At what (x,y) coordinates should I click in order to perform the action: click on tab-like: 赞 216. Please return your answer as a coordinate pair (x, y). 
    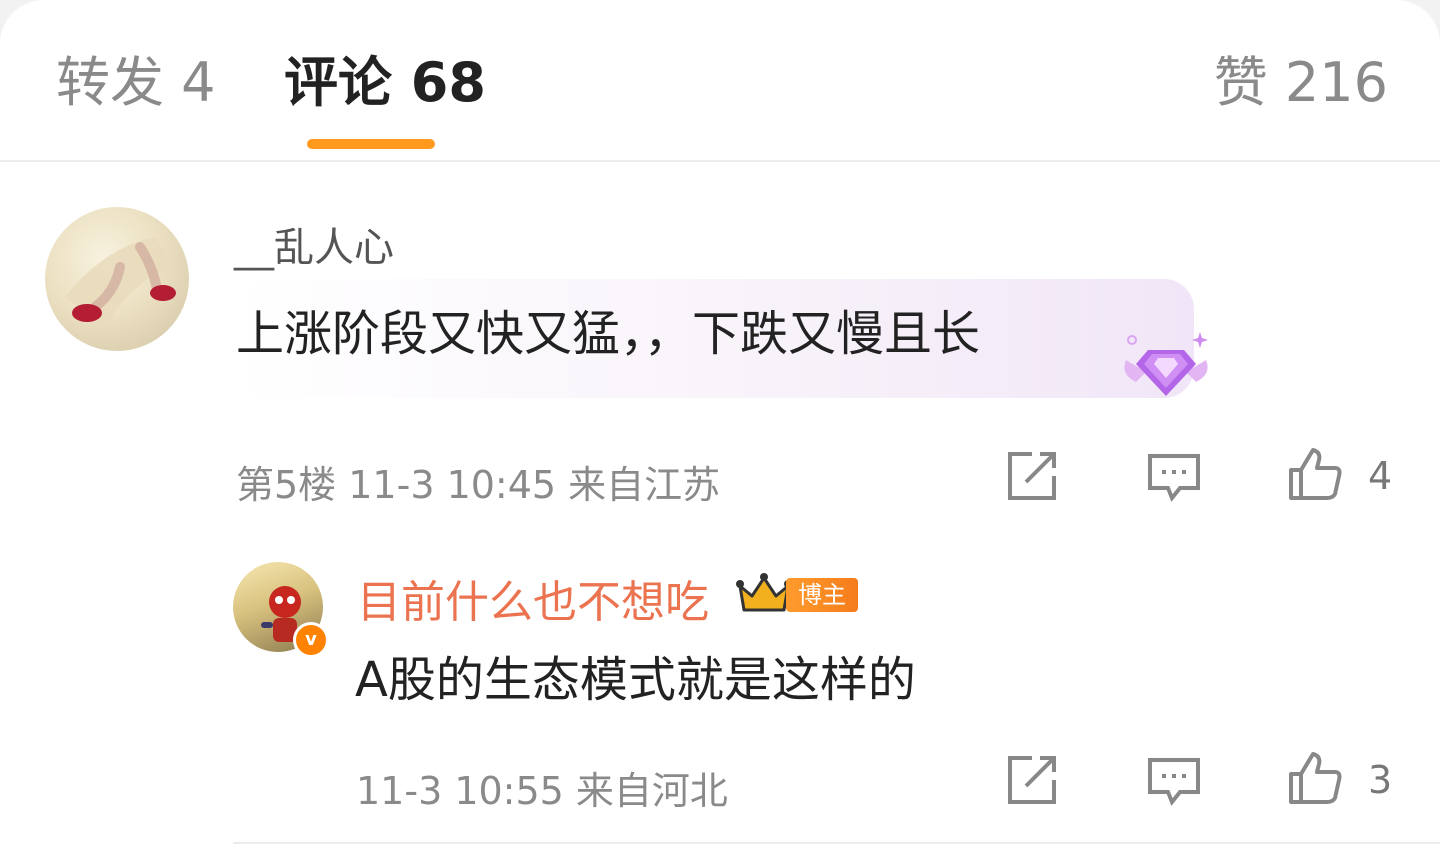
    Looking at the image, I should click on (1301, 83).